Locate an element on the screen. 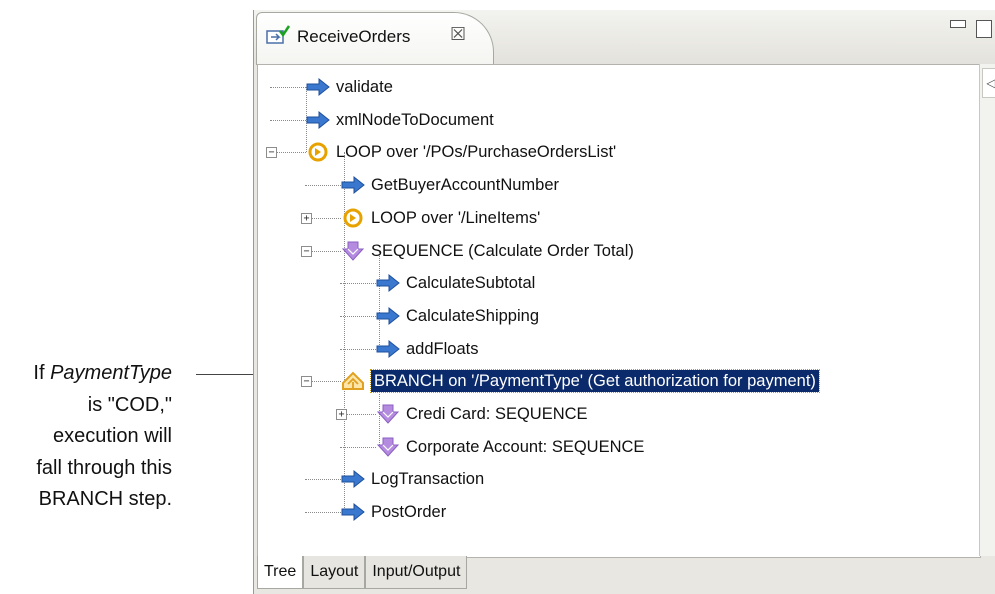  minimize-button is located at coordinates (958, 24).